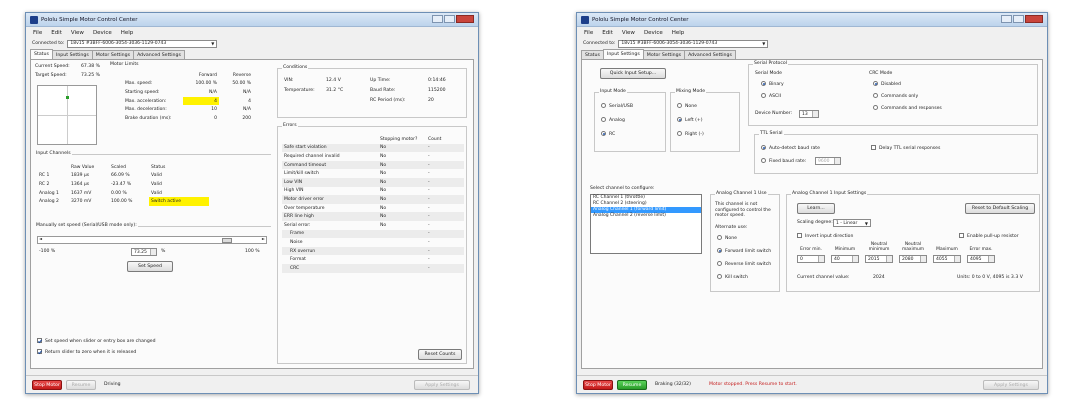 The height and width of the screenshot is (403, 1065). I want to click on pullup-checkbox-row: Enable pull-up resistor, so click(989, 236).